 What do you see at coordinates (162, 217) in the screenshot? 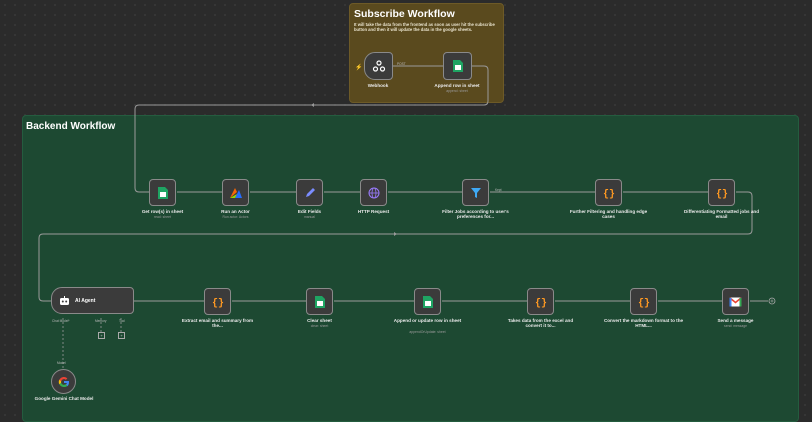
I see `node-sublabel: read: sheet` at bounding box center [162, 217].